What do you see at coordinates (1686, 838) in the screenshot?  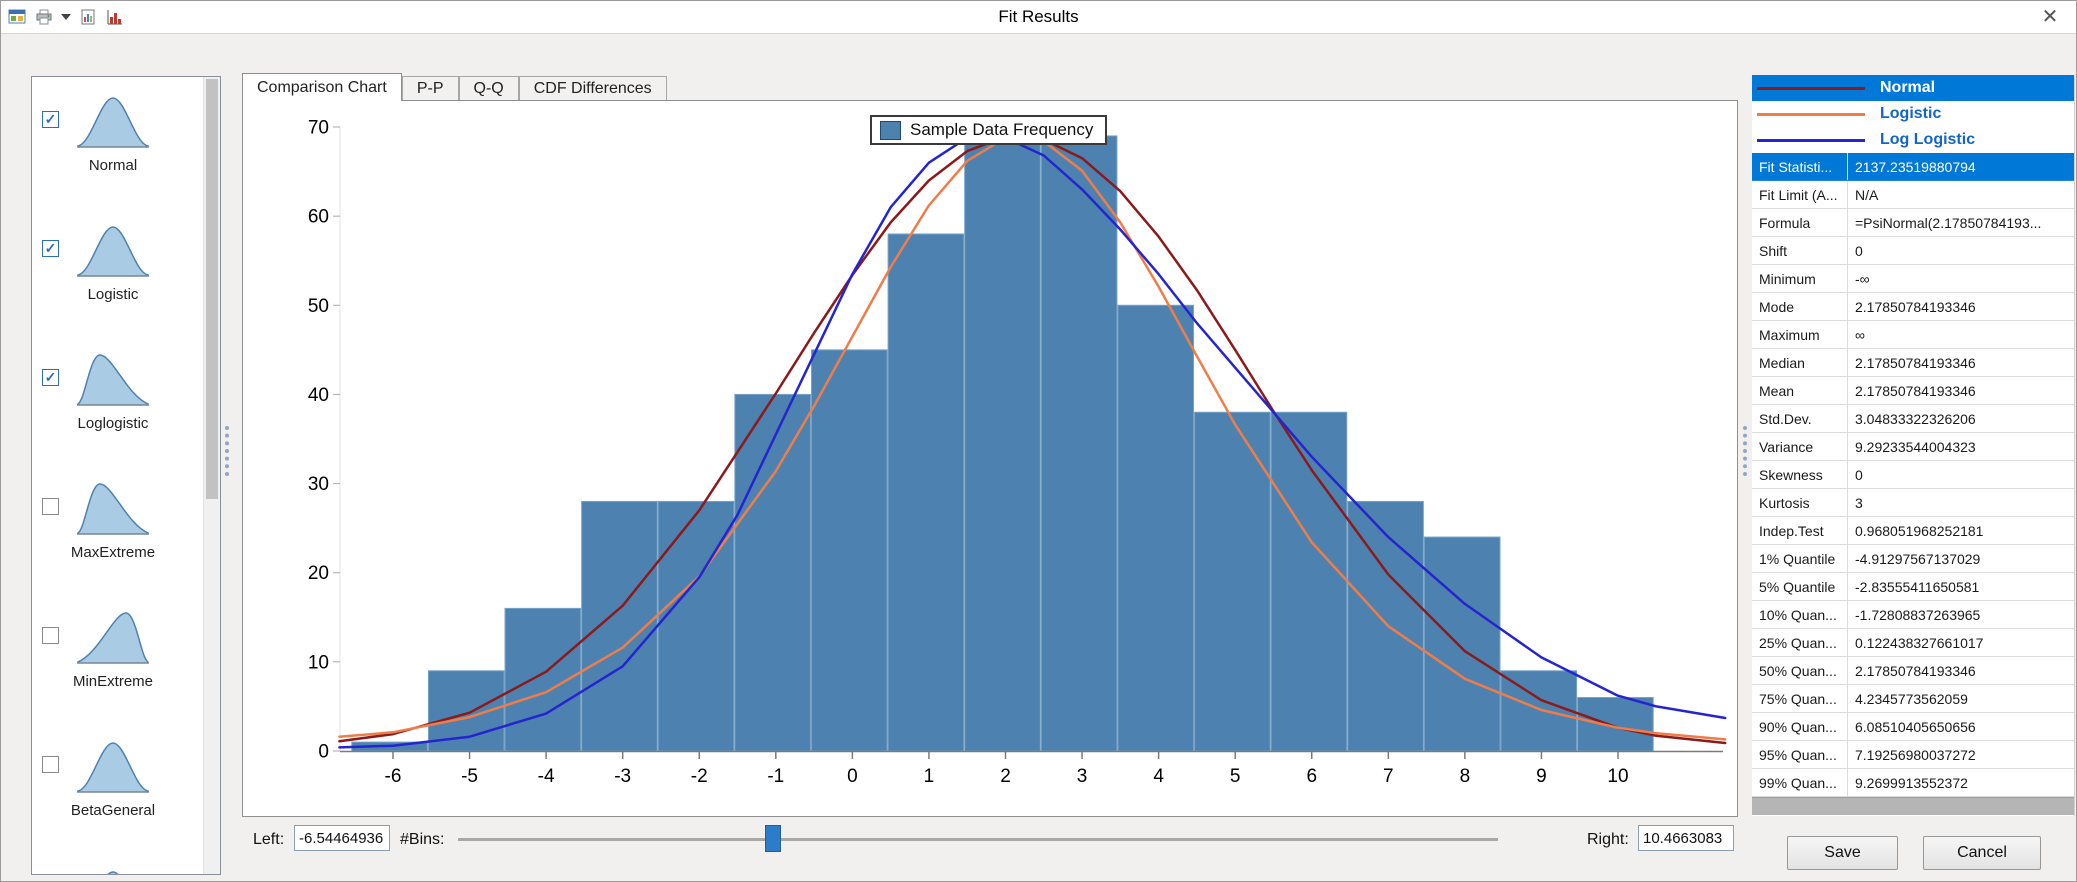 I see `right-bound-input` at bounding box center [1686, 838].